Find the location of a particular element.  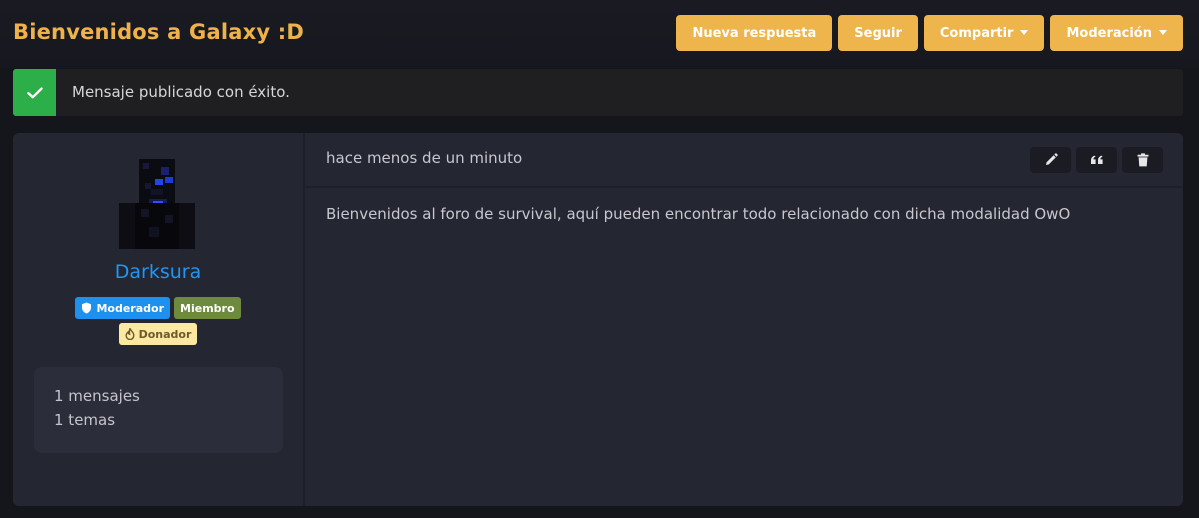

success-alert: Mensaje publicado con éxito. is located at coordinates (598, 92).